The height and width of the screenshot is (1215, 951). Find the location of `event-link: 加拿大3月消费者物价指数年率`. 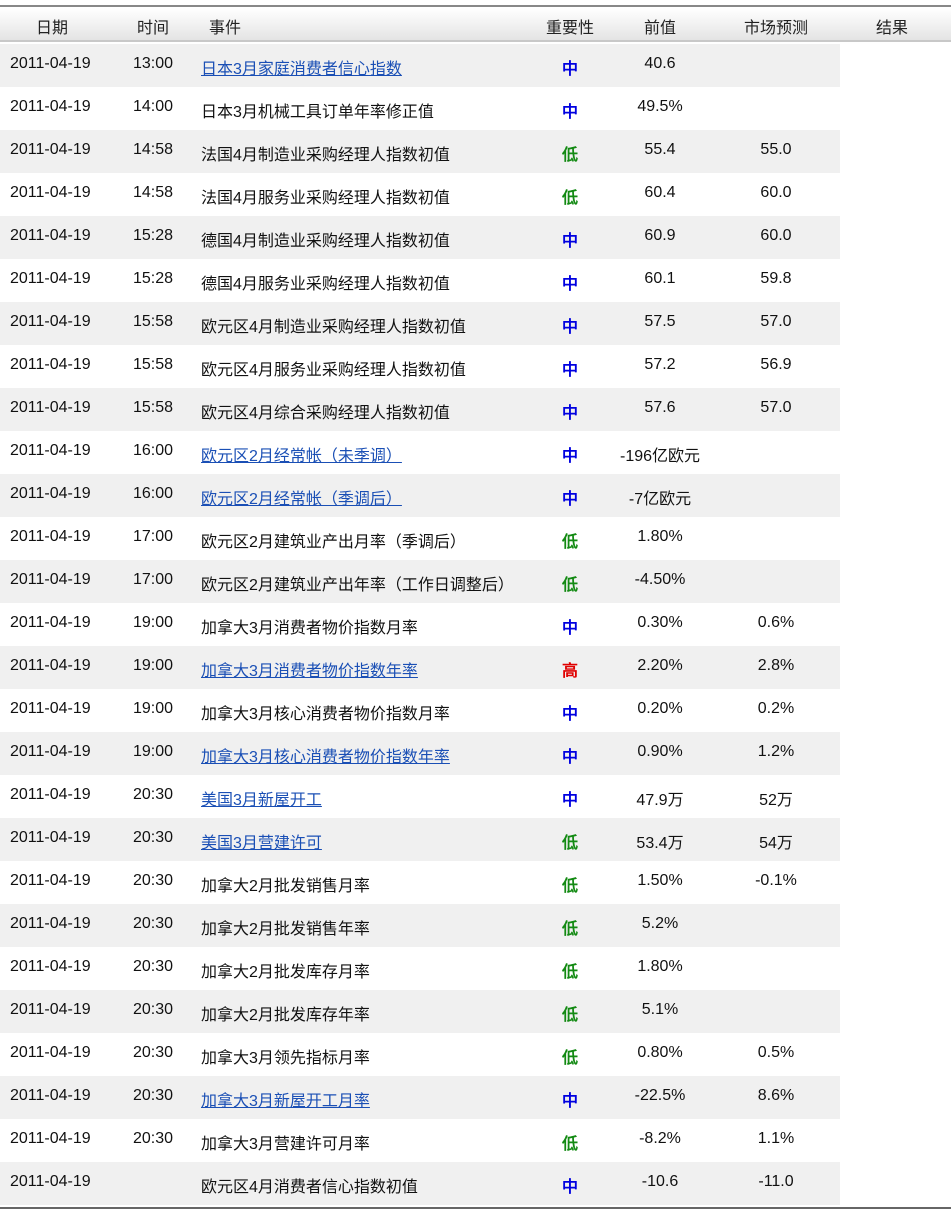

event-link: 加拿大3月消费者物价指数年率 is located at coordinates (309, 669).